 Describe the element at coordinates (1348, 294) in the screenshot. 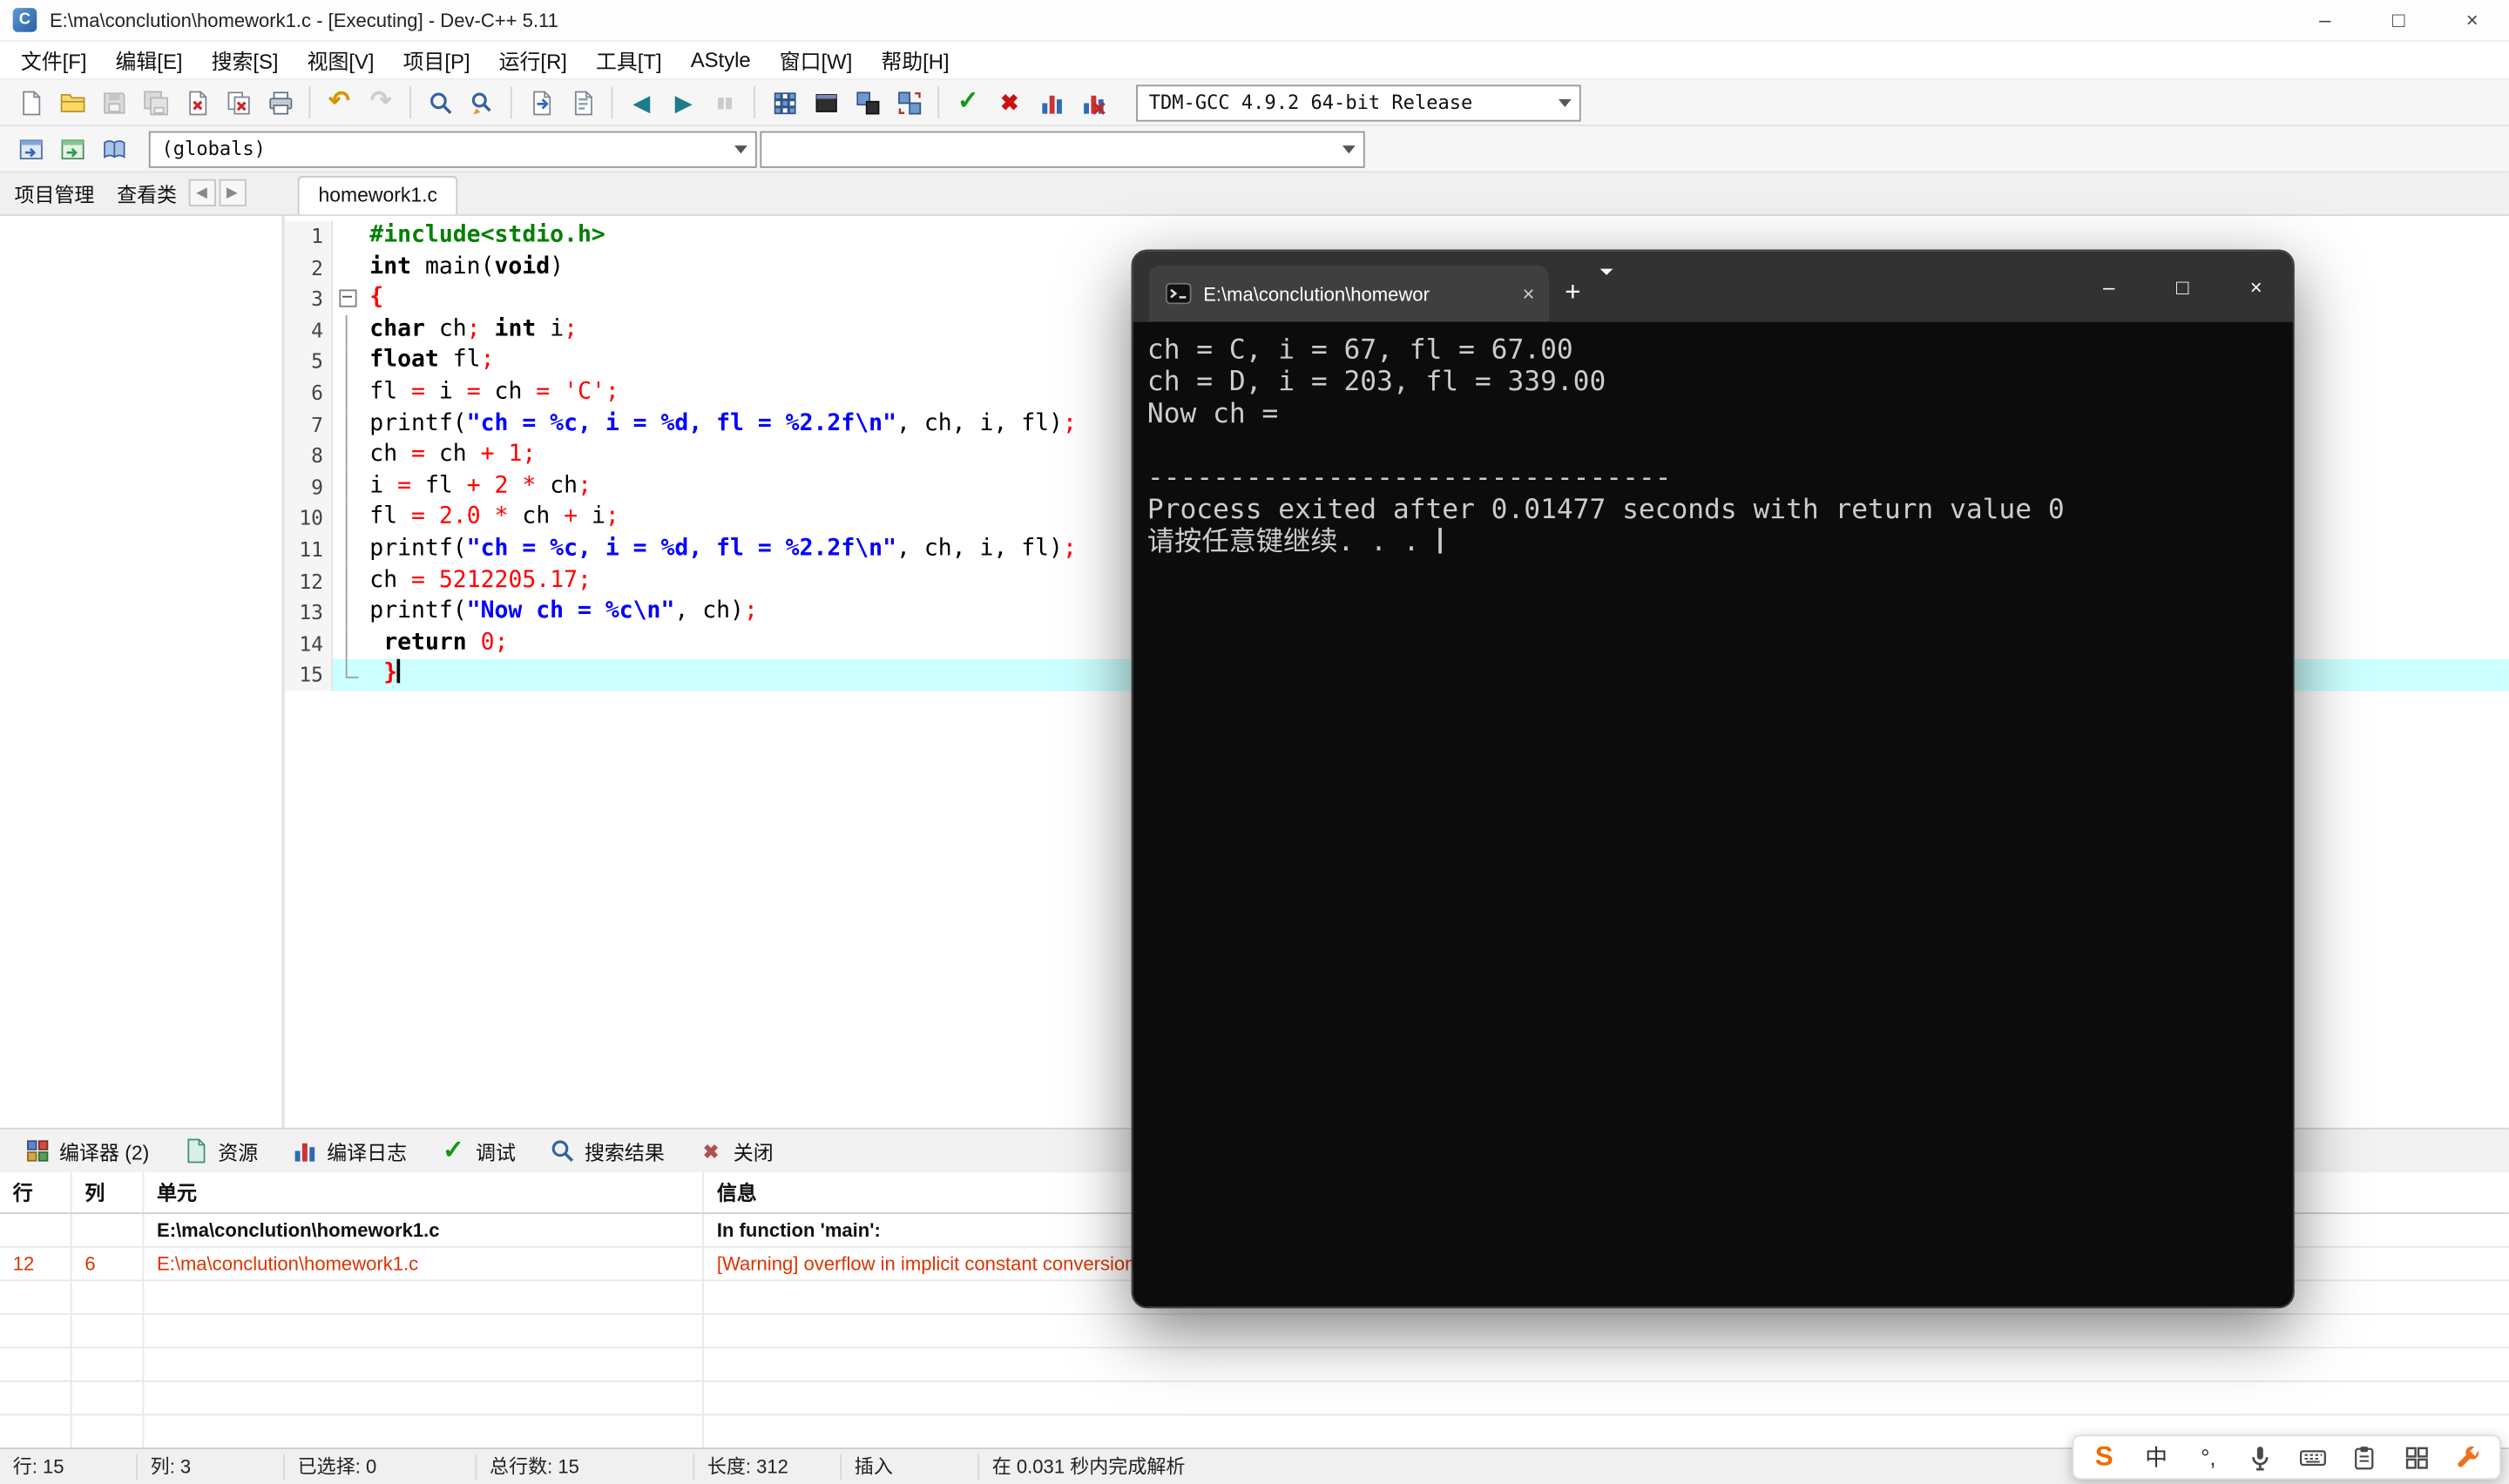

I see `terminal-tab: E:\ma\conclution\homewor ×` at that location.